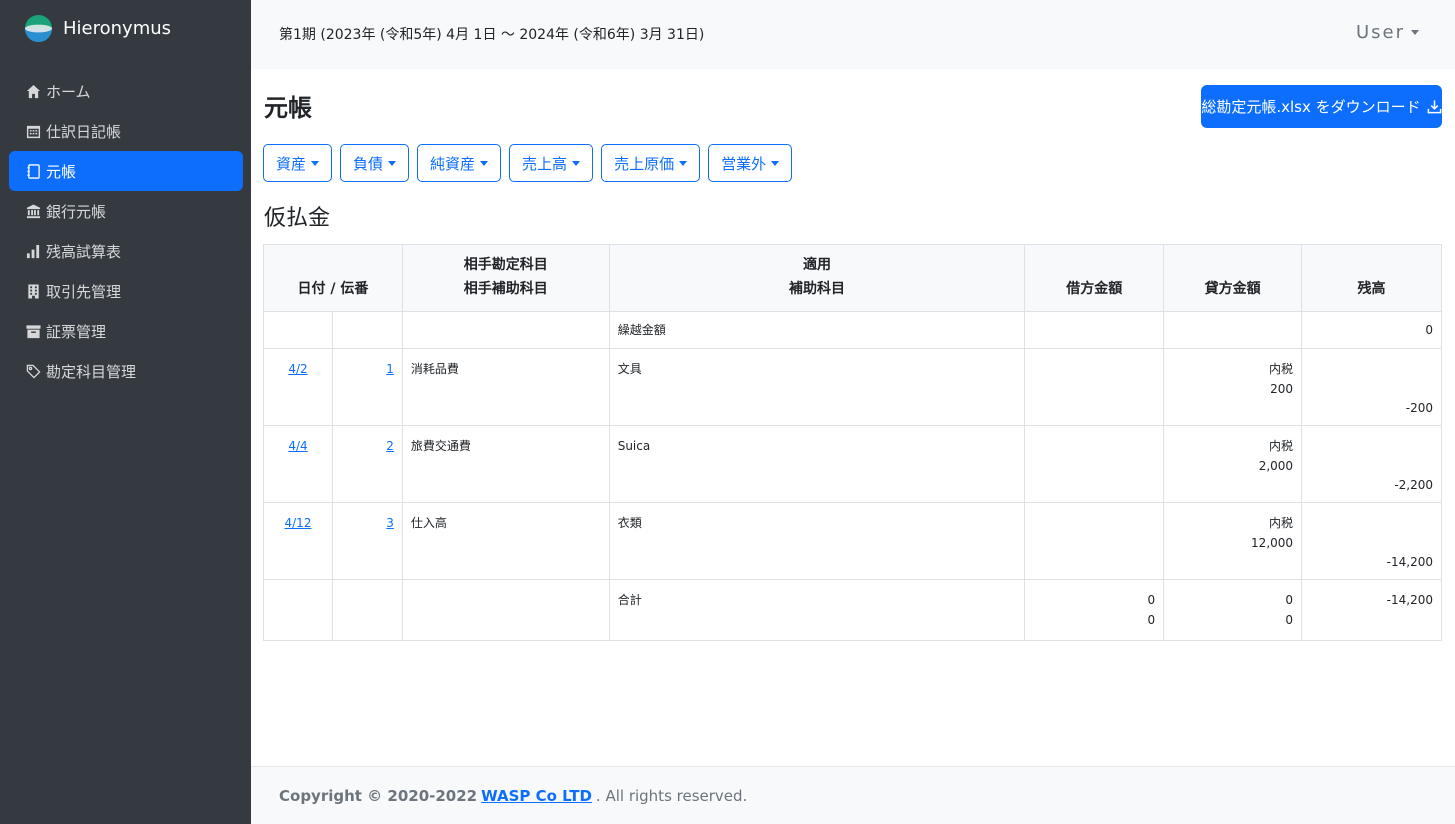  What do you see at coordinates (1233, 387) in the screenshot?
I see `credit-cell: 内税 200` at bounding box center [1233, 387].